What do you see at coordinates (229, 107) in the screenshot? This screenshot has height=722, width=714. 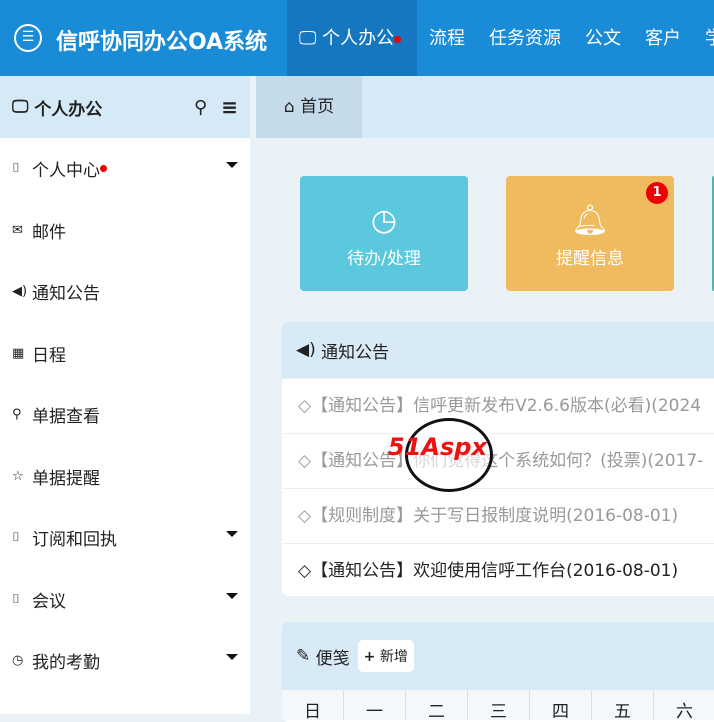 I see `menu-icon: ≡` at bounding box center [229, 107].